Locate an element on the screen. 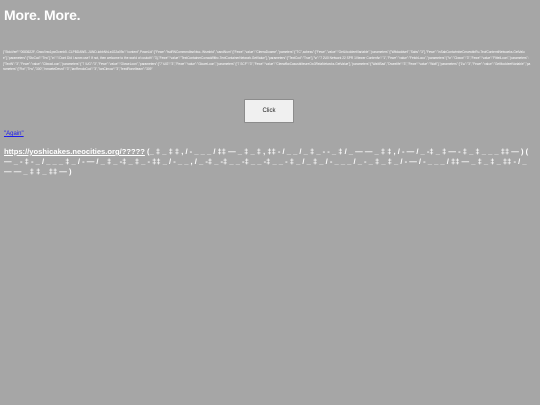 This screenshot has width=540, height=405. again-link: "Again" is located at coordinates (14, 134).